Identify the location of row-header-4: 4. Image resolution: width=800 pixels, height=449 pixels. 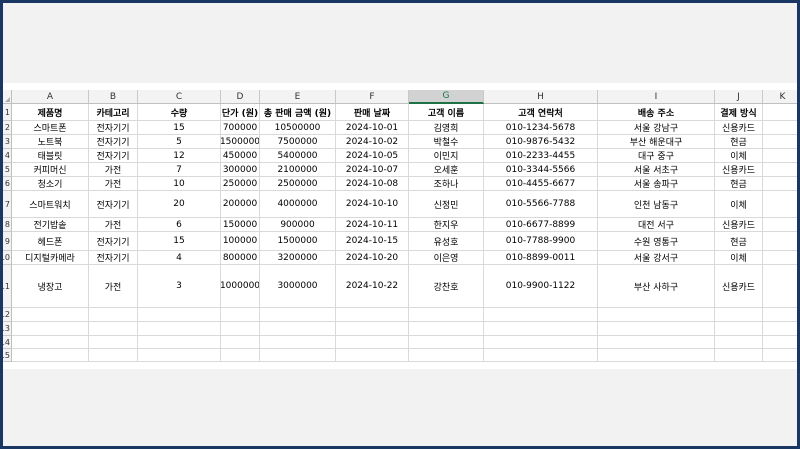
(7, 156).